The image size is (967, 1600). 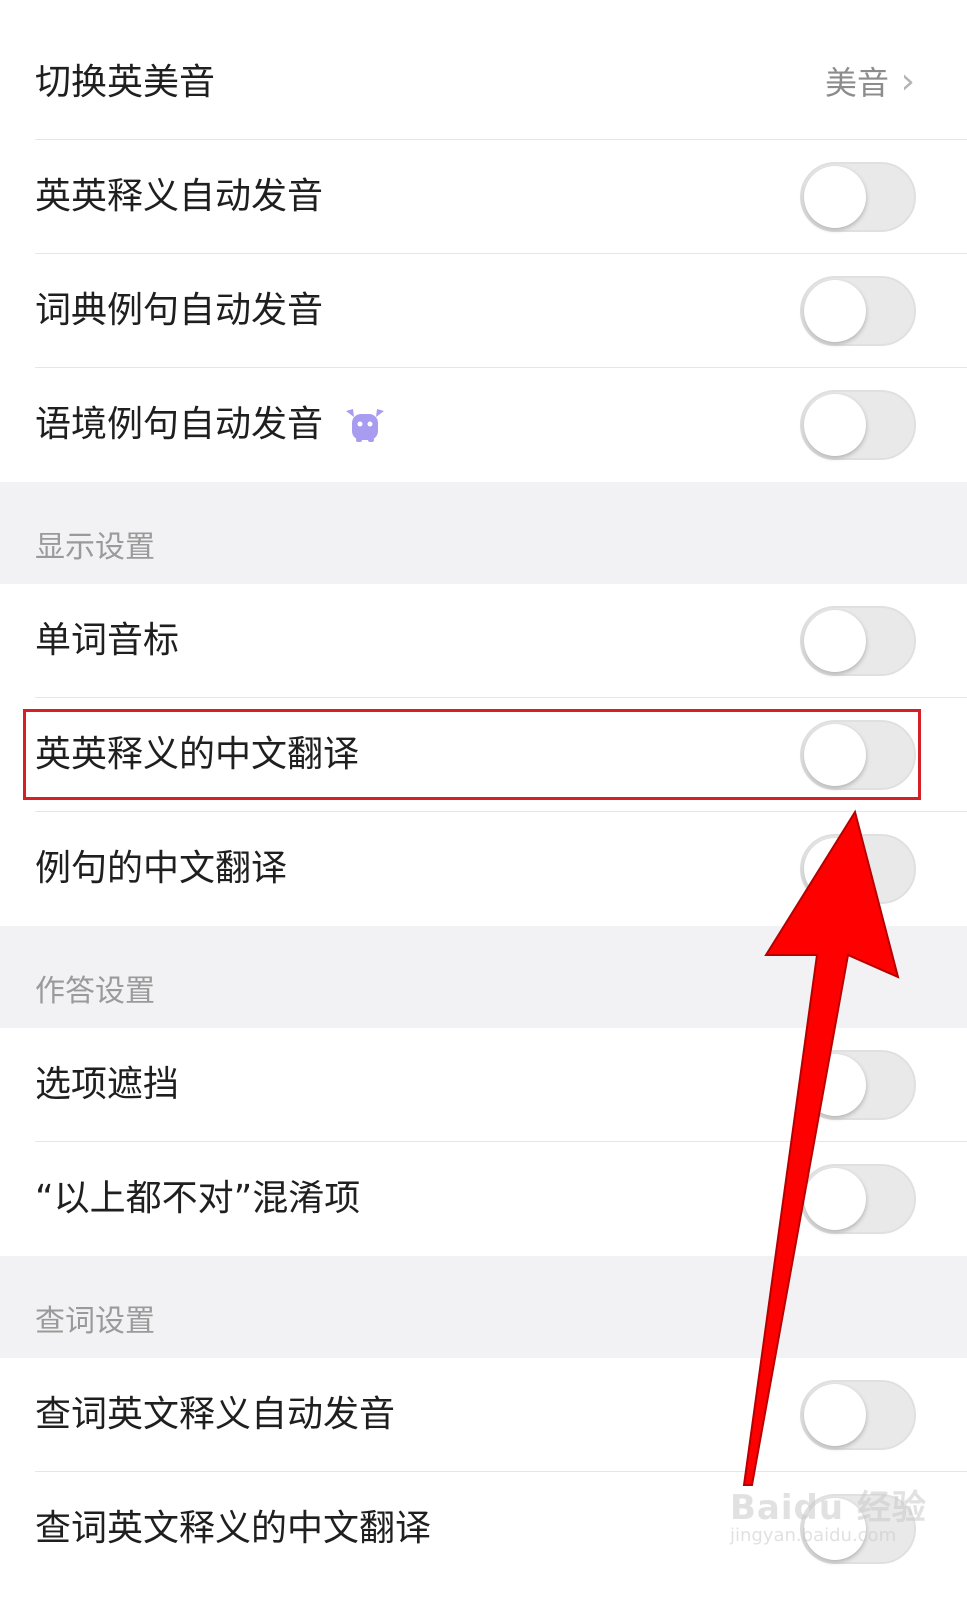 What do you see at coordinates (95, 547) in the screenshot?
I see `section-title: 显示设置` at bounding box center [95, 547].